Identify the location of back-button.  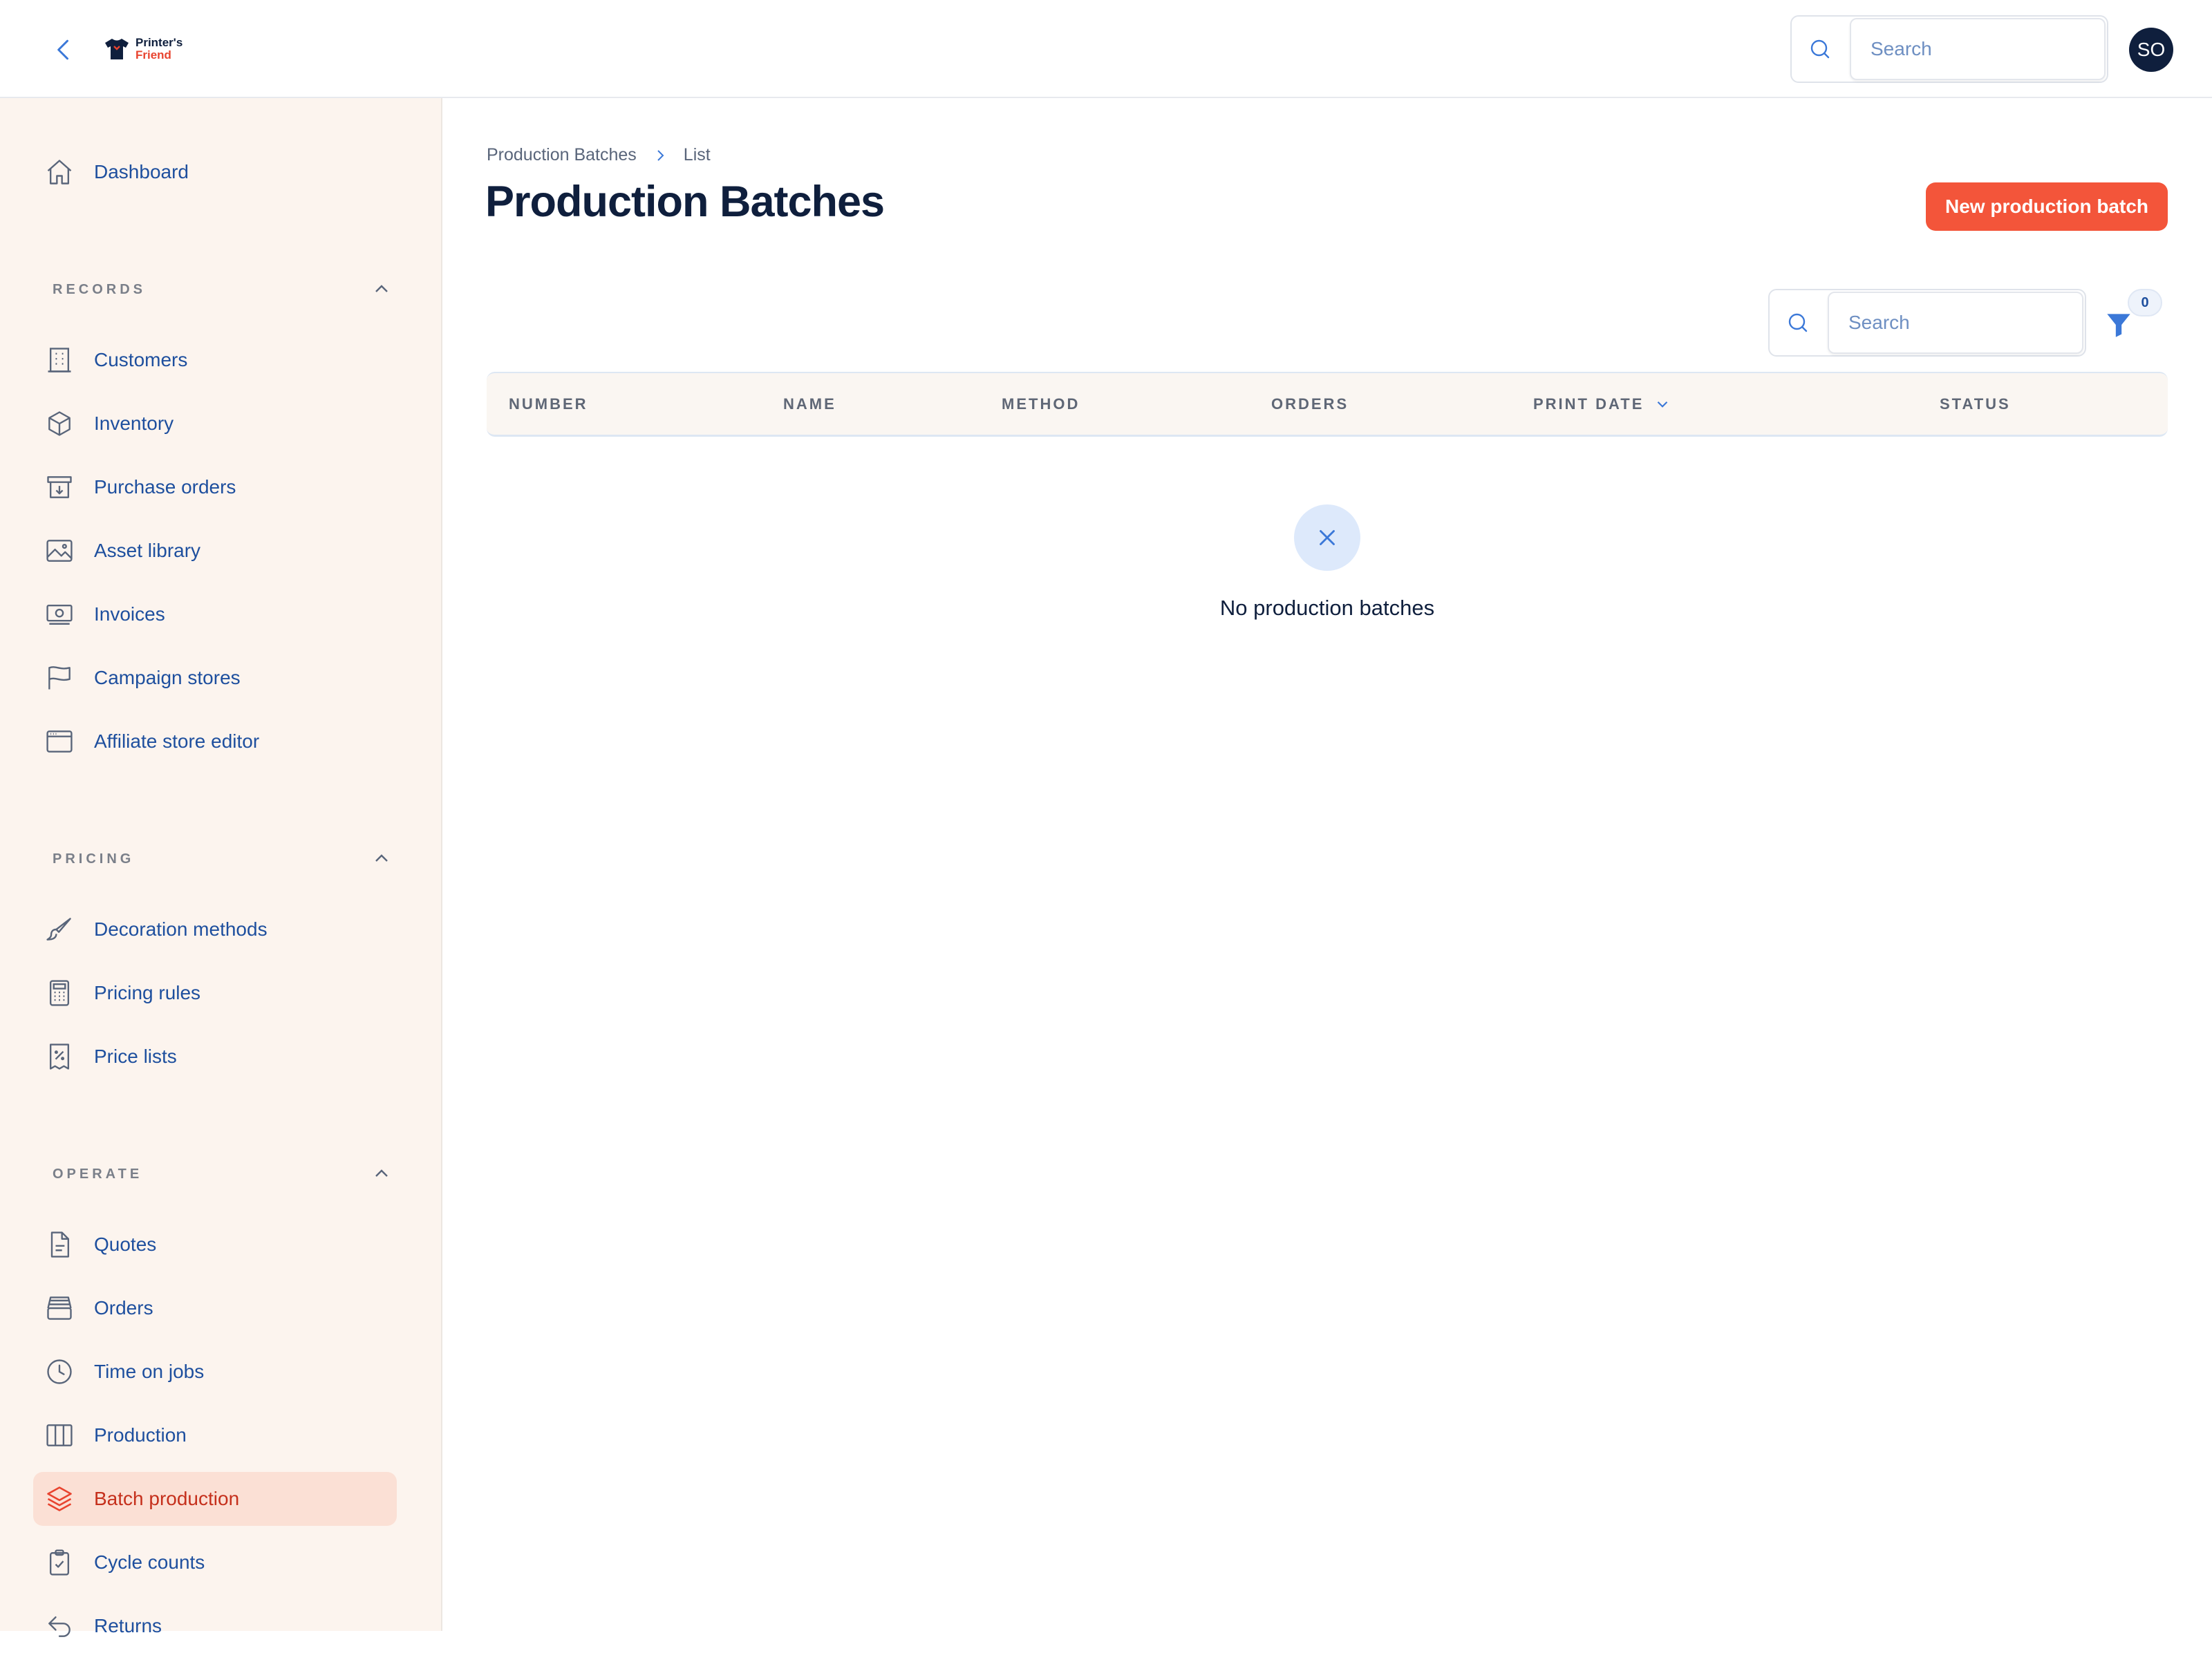
(63, 50).